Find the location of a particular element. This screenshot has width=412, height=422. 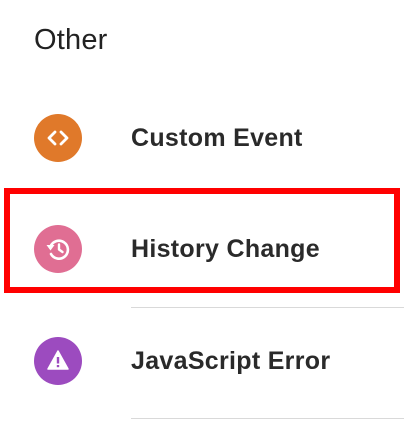

trigger-item-label: JavaScript Error is located at coordinates (231, 361).